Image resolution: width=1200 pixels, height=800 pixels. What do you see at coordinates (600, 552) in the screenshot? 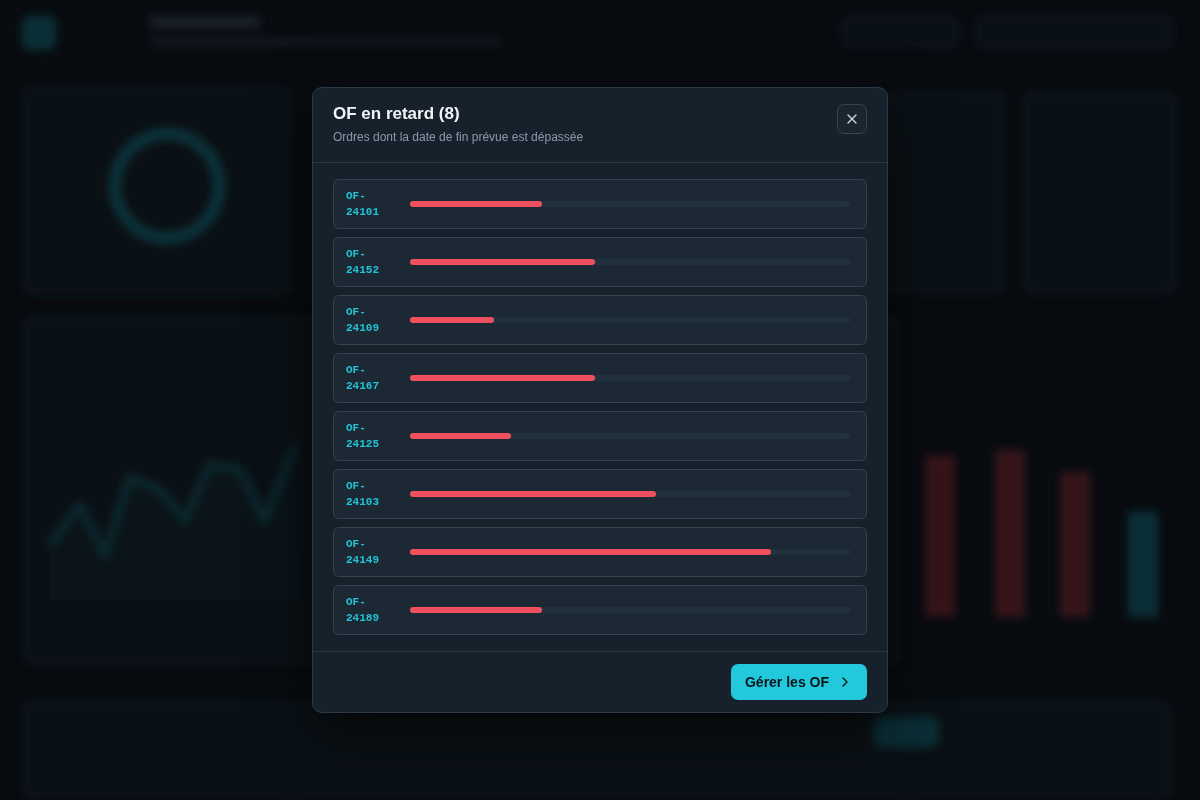
I see `order-row: OF-24149` at bounding box center [600, 552].